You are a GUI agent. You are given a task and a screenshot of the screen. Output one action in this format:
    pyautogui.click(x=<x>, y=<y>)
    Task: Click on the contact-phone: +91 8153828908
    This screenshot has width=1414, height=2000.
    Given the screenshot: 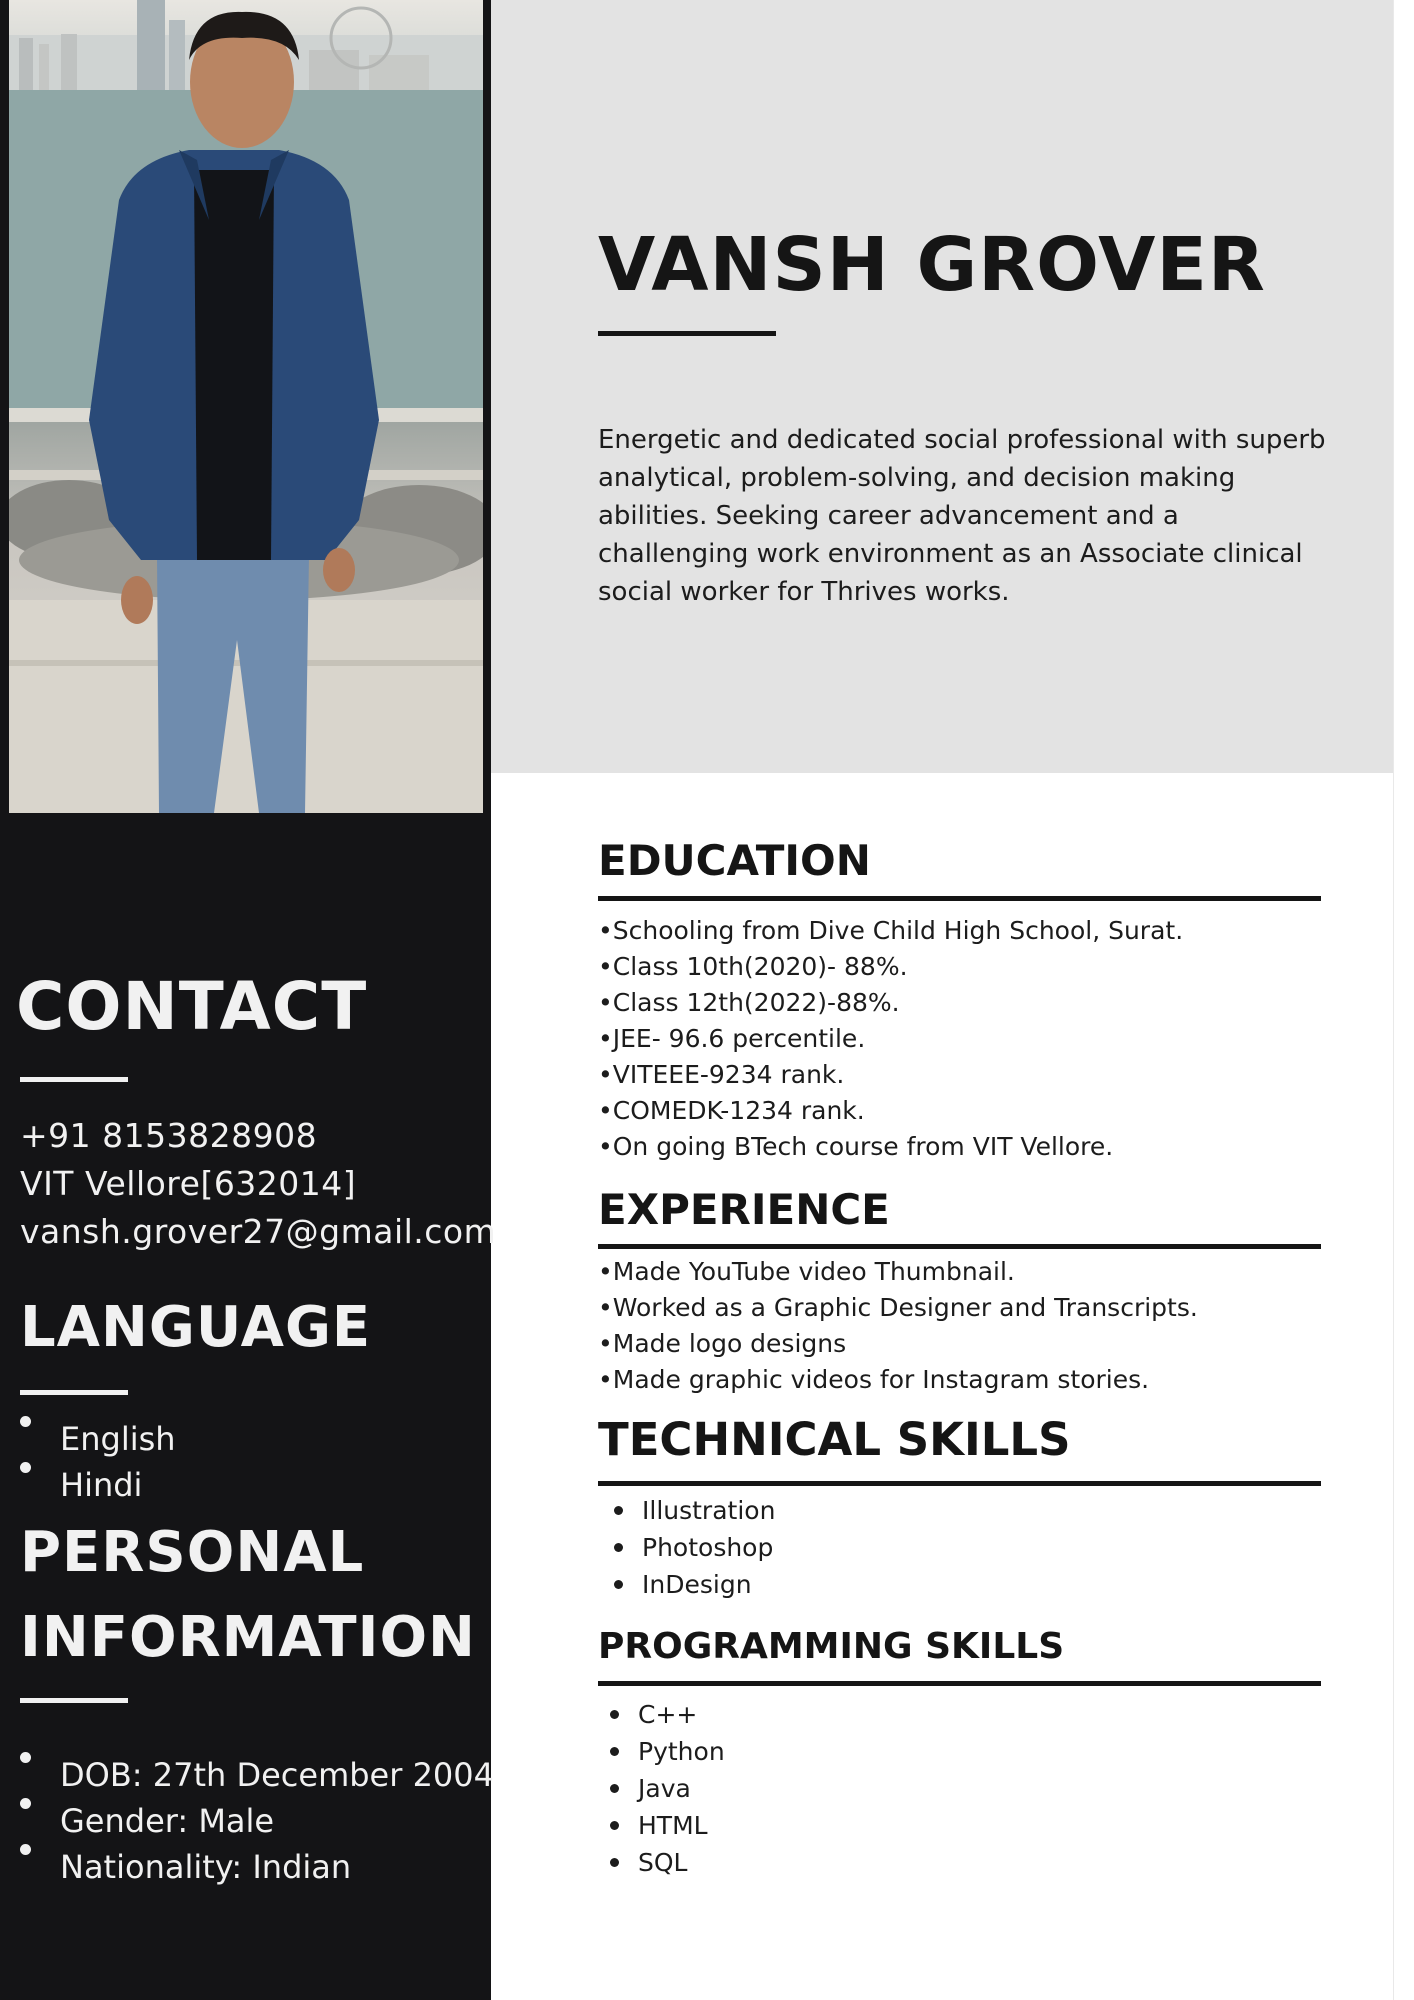 What is the action you would take?
    pyautogui.click(x=169, y=1135)
    